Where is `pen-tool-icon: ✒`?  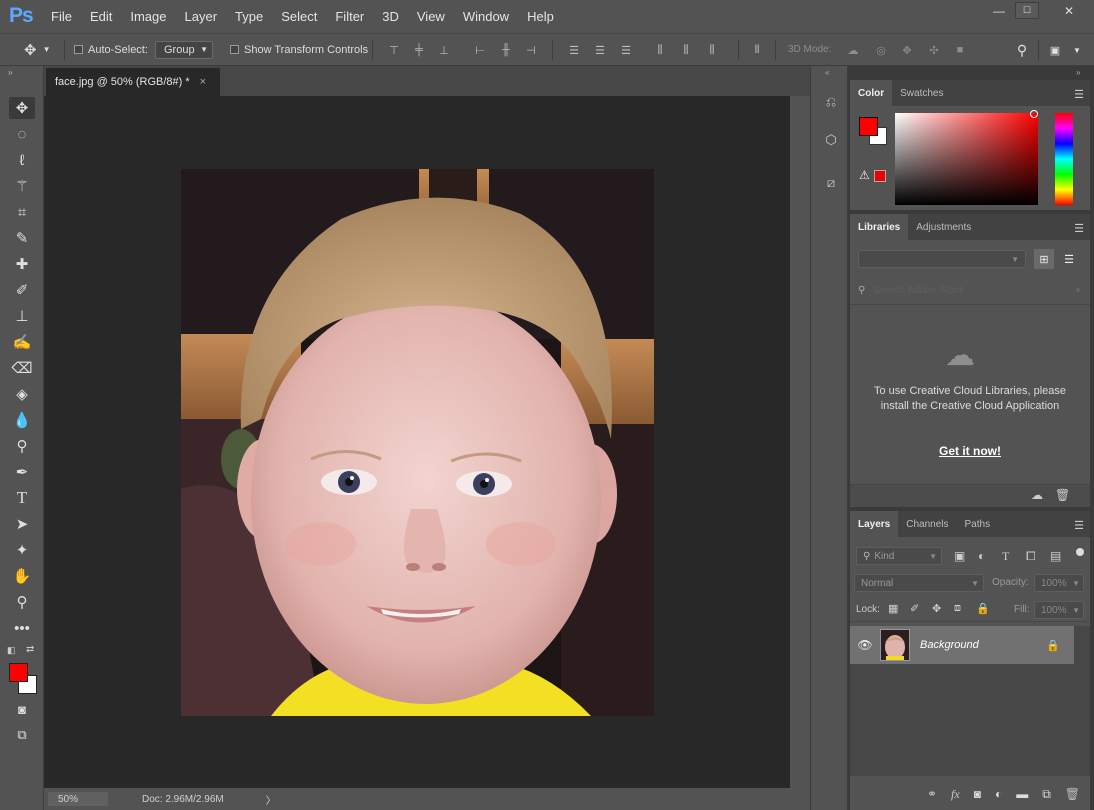 pen-tool-icon: ✒ is located at coordinates (22, 472).